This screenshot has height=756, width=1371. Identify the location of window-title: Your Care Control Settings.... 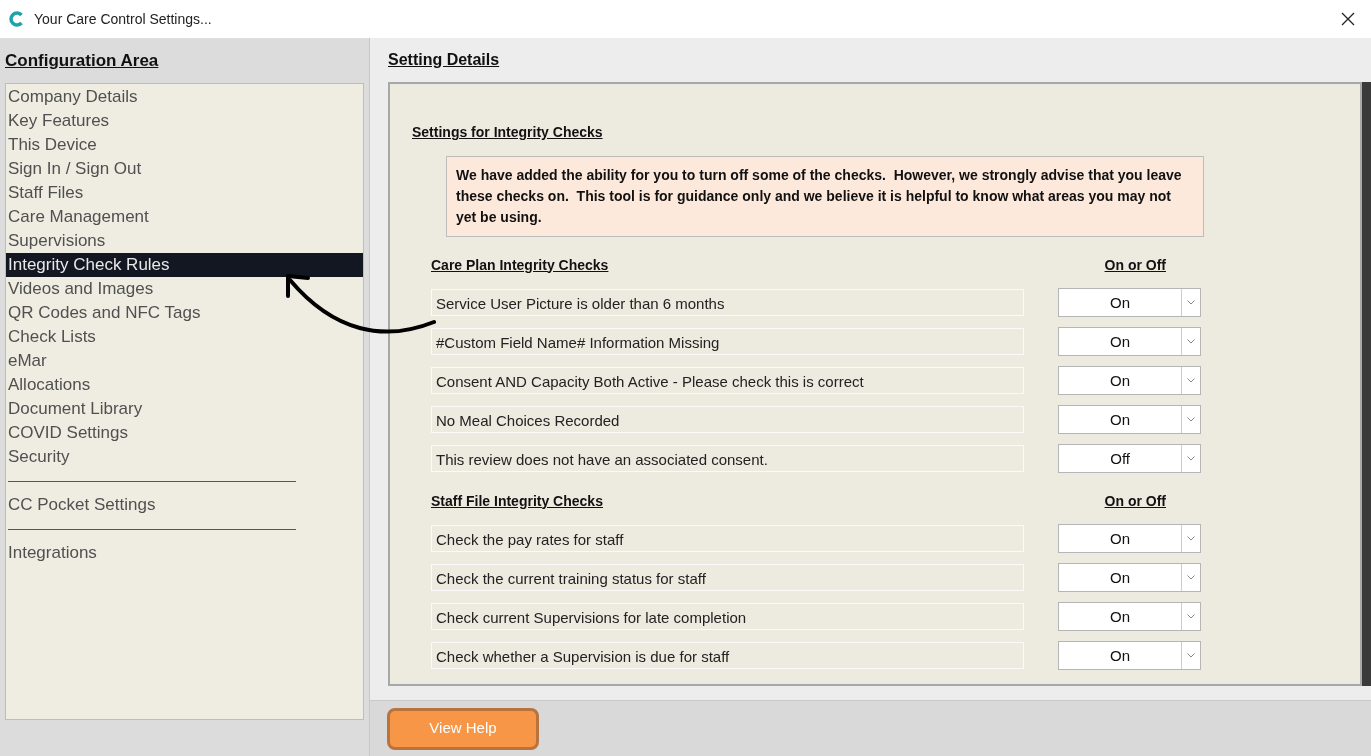
(123, 19).